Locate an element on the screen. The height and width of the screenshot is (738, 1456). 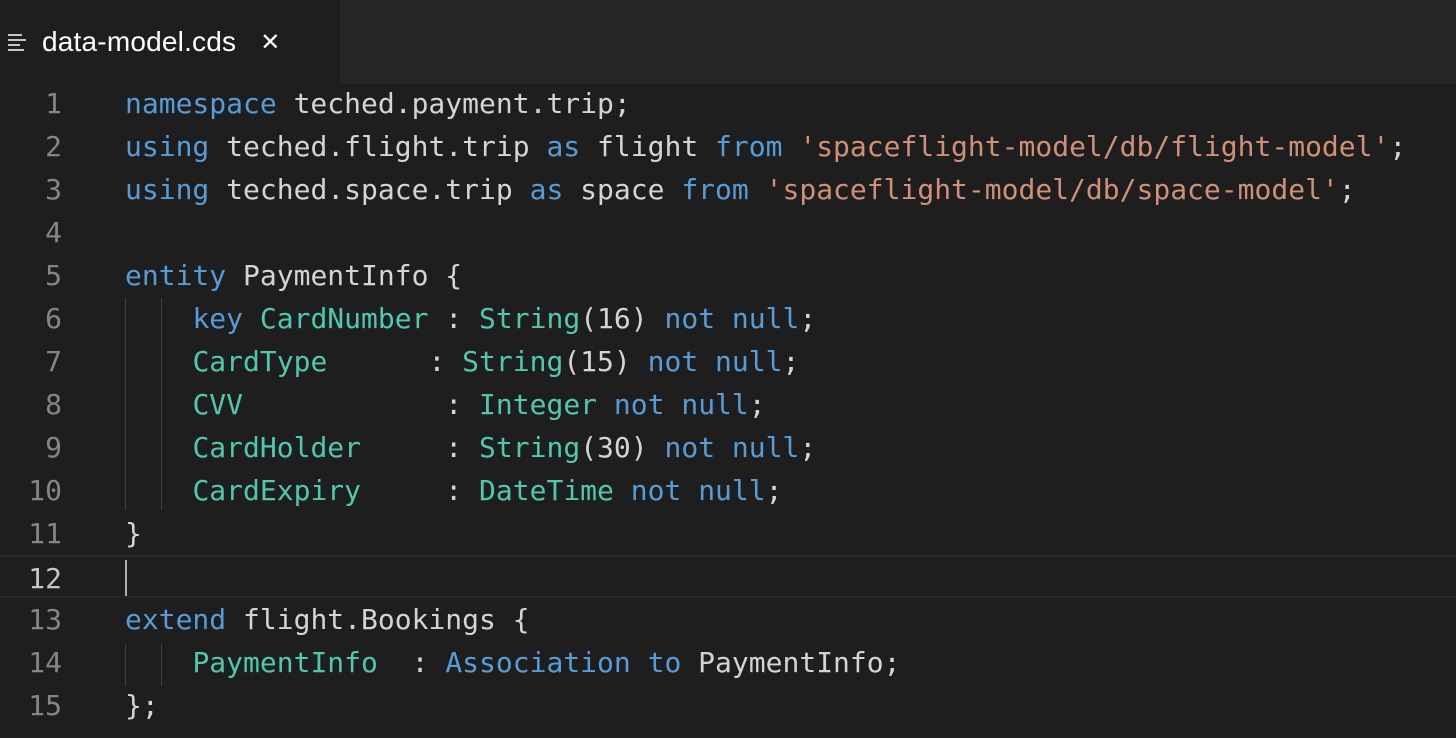
text-cursor is located at coordinates (126, 578).